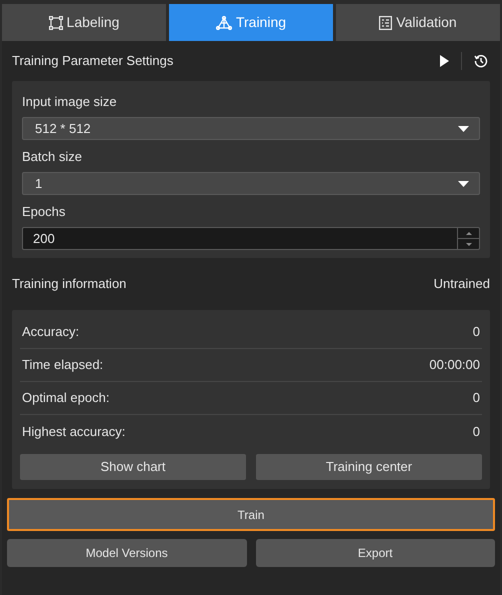 Image resolution: width=502 pixels, height=595 pixels. Describe the element at coordinates (52, 157) in the screenshot. I see `field-label: Batch size` at that location.